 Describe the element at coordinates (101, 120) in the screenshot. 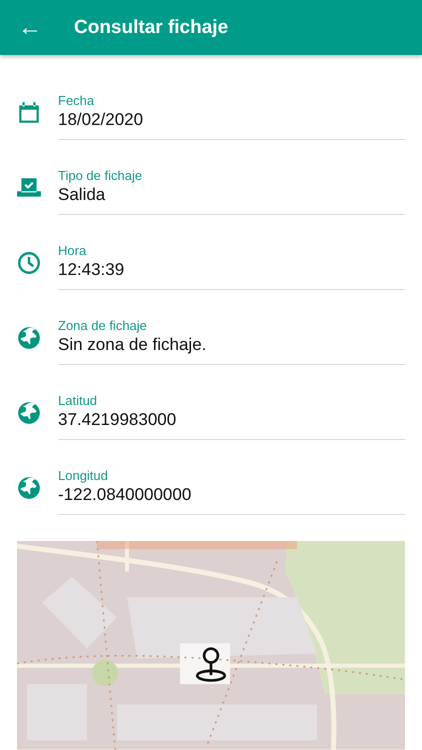

I see `field-value: 18/02/2020` at that location.